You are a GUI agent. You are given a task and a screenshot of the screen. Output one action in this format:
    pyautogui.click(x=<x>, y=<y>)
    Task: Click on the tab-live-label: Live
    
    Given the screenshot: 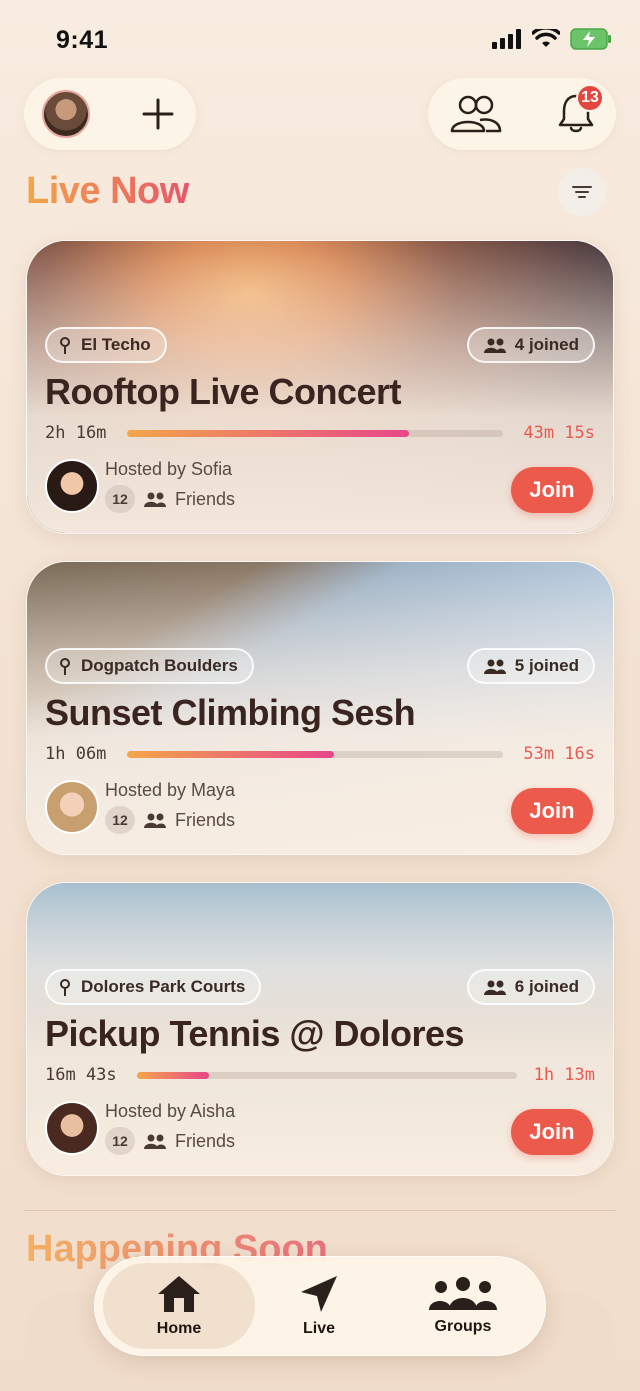 What is the action you would take?
    pyautogui.click(x=318, y=1328)
    